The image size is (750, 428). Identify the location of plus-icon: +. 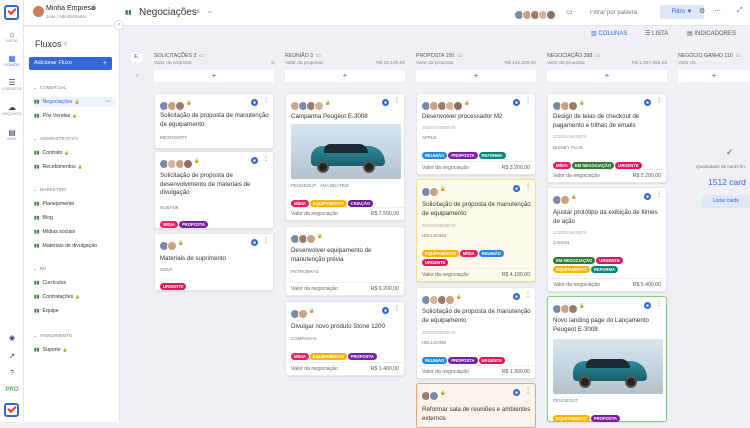
(104, 63).